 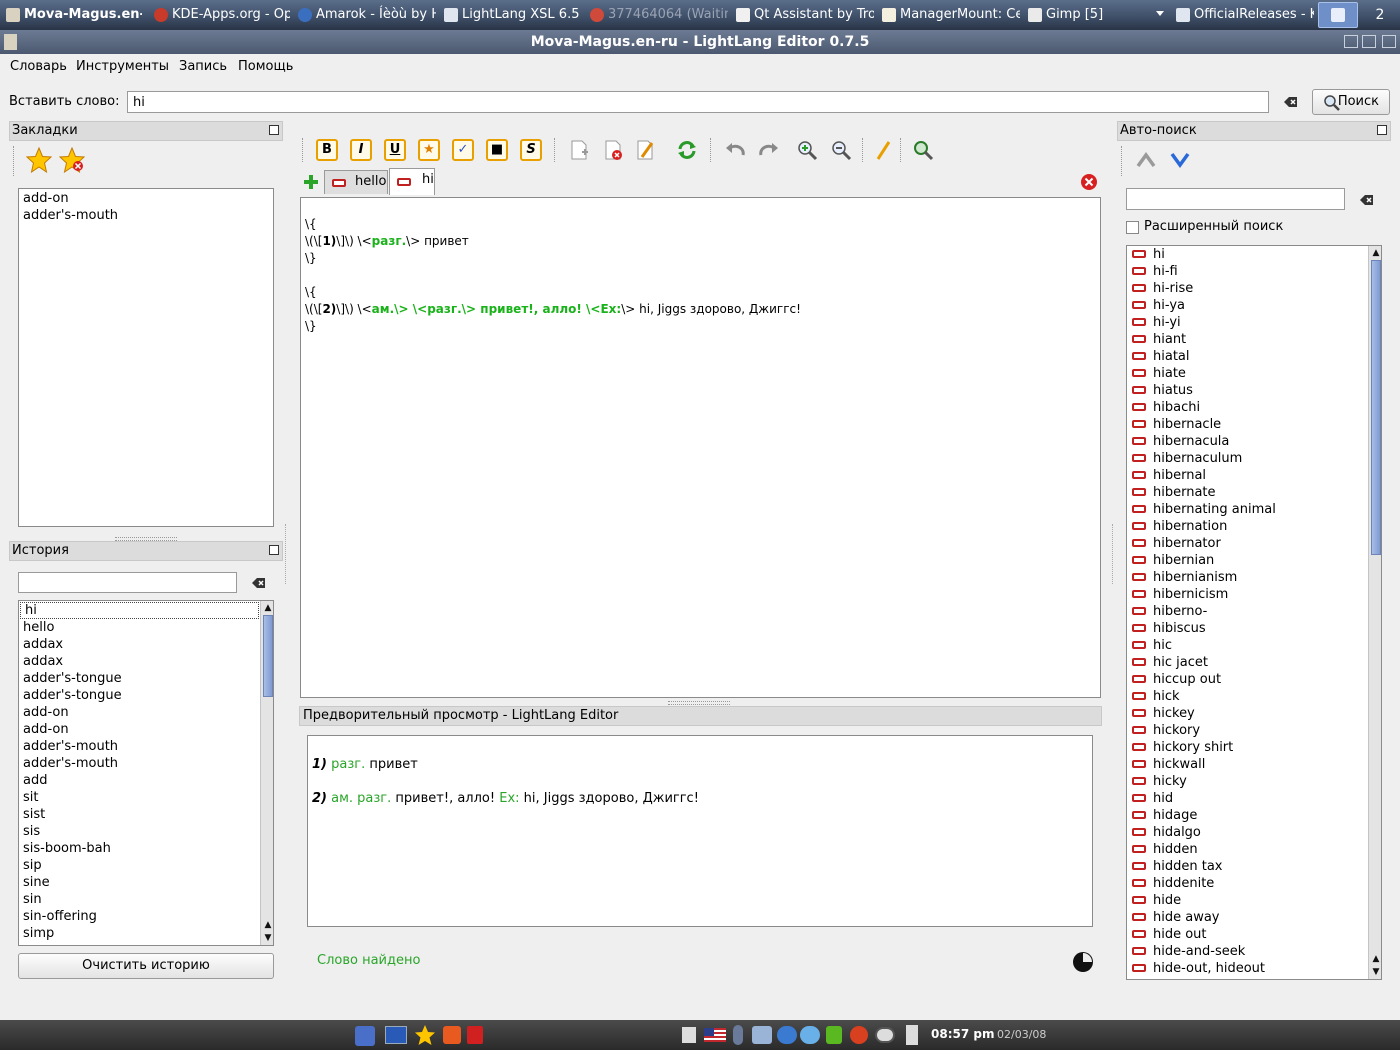 What do you see at coordinates (139, 627) in the screenshot?
I see `list-item: hello` at bounding box center [139, 627].